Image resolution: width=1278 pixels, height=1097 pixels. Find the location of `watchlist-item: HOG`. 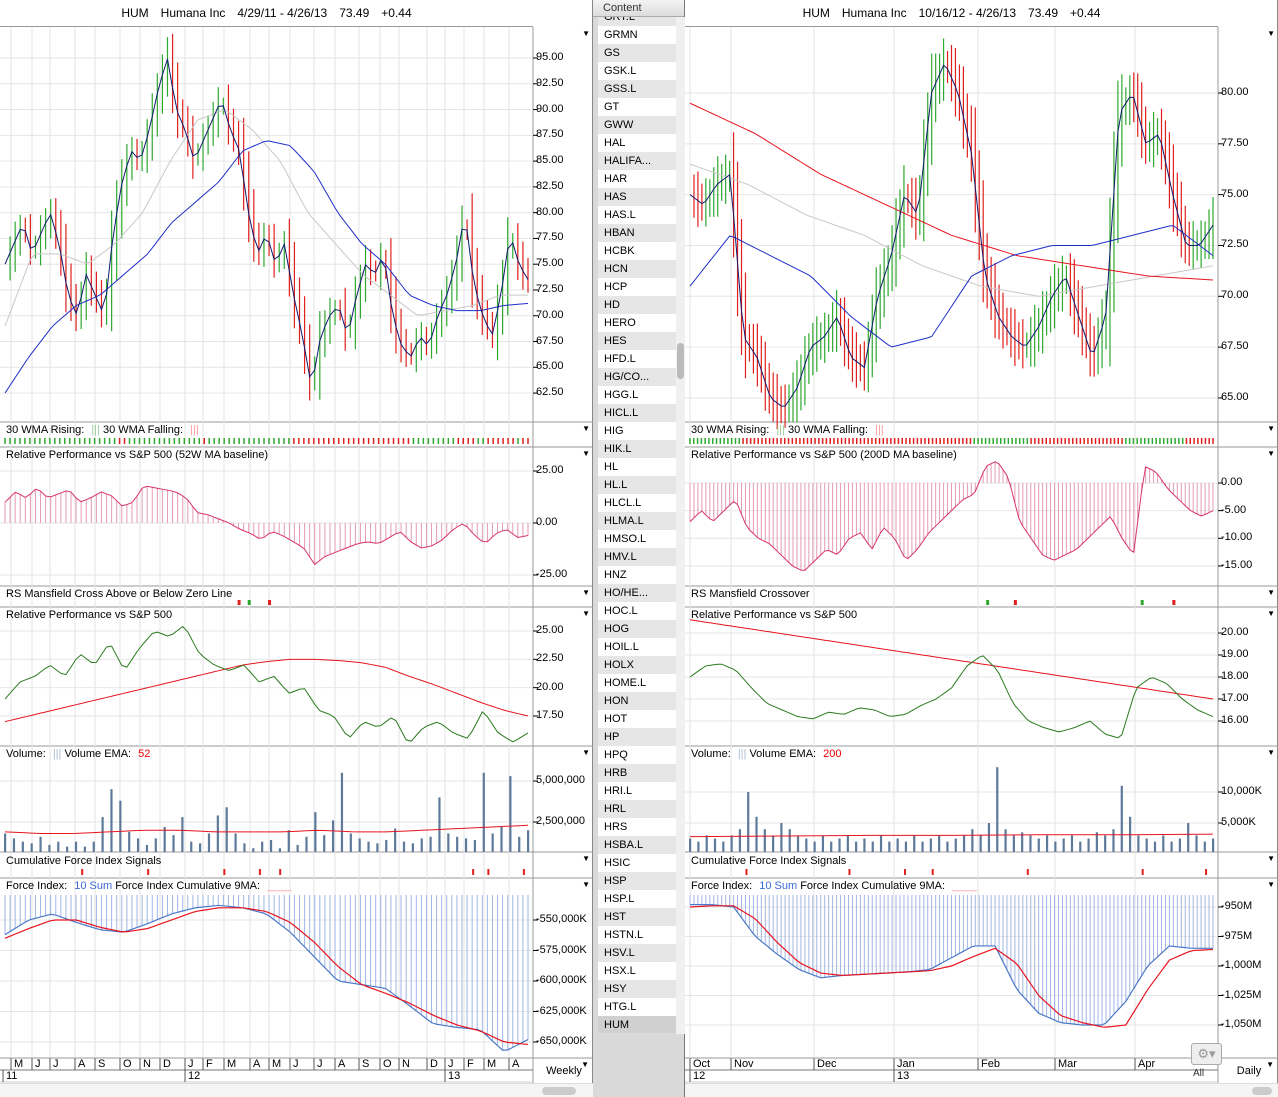

watchlist-item: HOG is located at coordinates (638, 629).